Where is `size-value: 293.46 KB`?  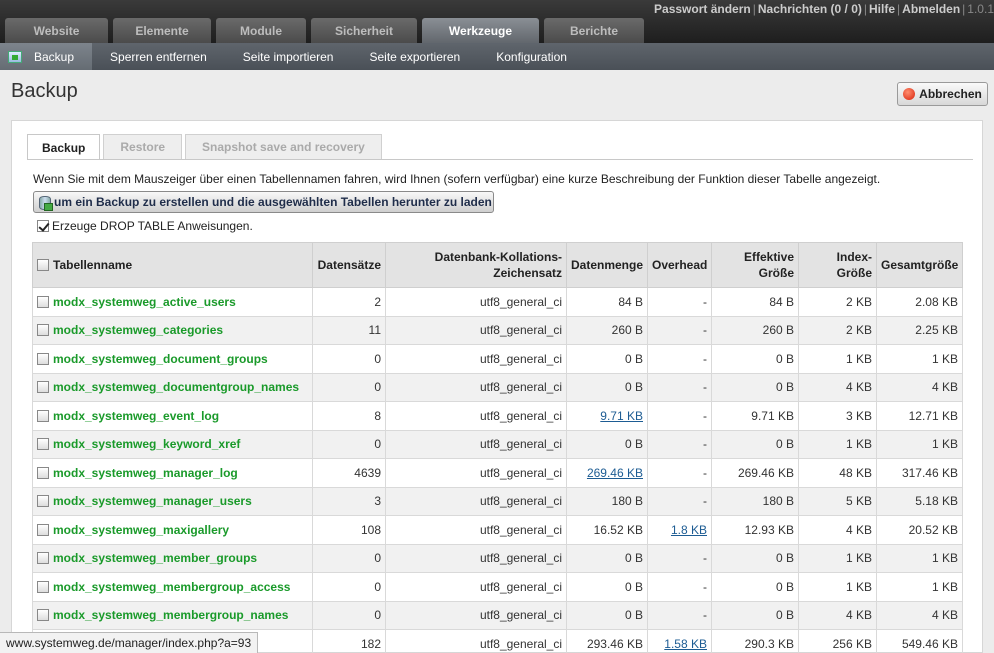
size-value: 293.46 KB is located at coordinates (614, 643).